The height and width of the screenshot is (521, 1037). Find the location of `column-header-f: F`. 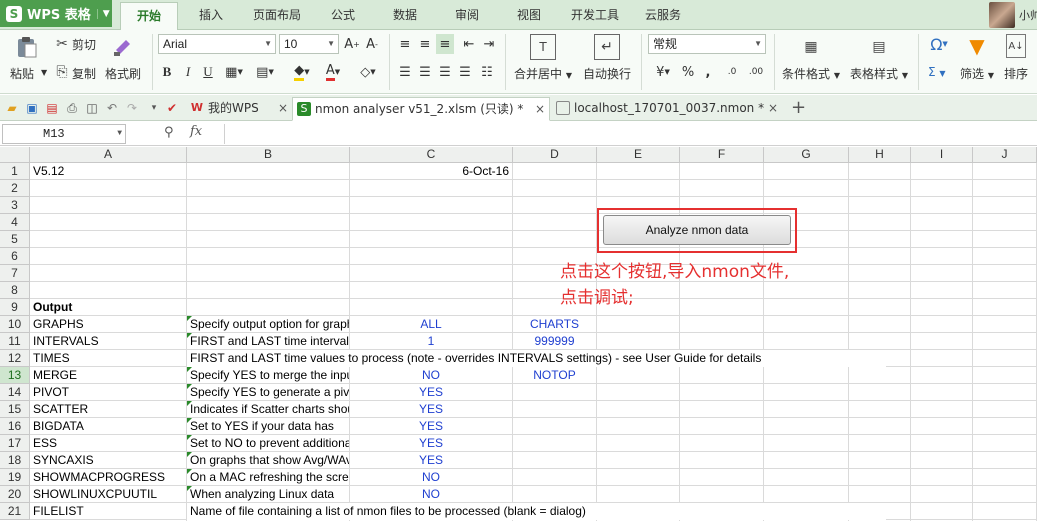

column-header-f: F is located at coordinates (722, 155).